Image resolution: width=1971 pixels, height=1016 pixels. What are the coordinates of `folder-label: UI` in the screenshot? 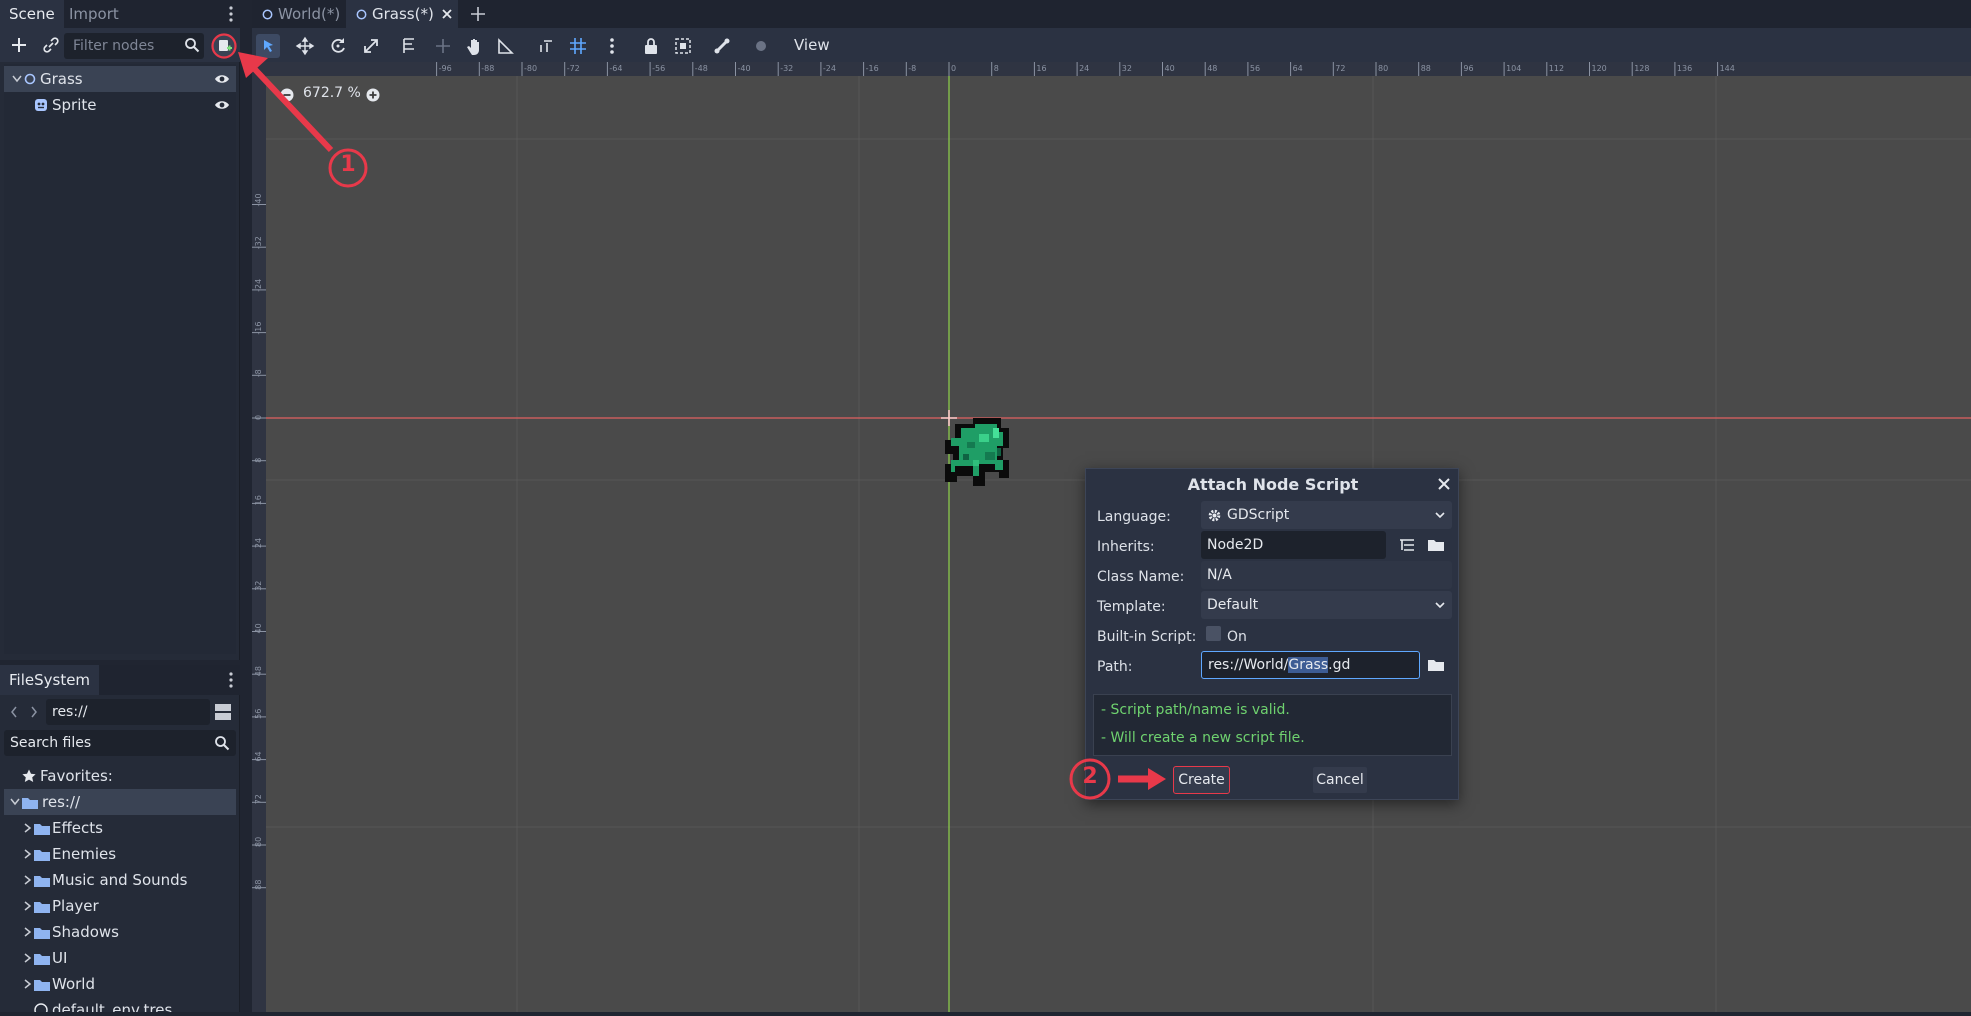 It's located at (60, 958).